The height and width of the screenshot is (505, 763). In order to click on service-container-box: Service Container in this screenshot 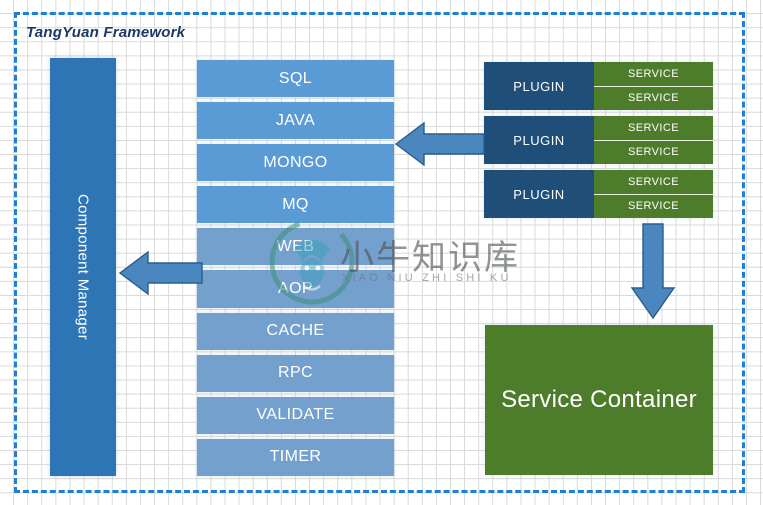, I will do `click(599, 400)`.